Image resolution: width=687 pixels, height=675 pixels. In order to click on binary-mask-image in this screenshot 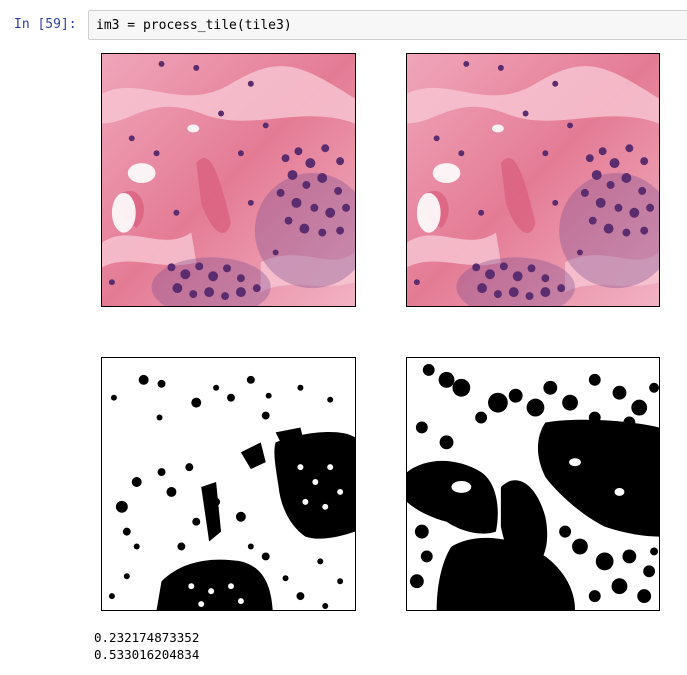, I will do `click(228, 484)`.